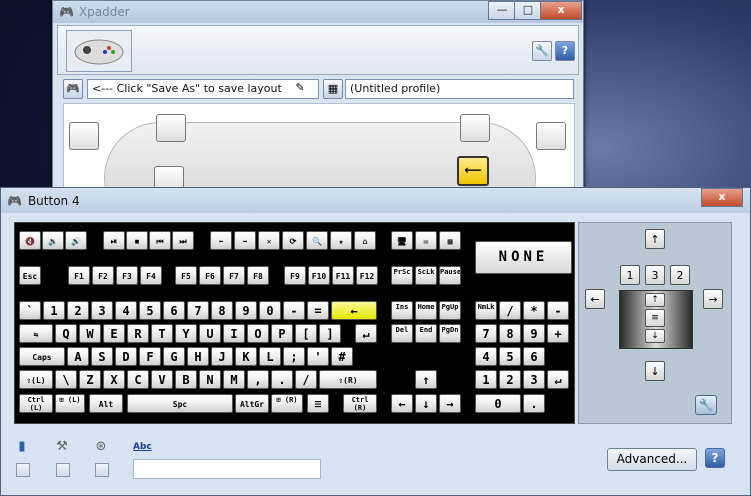 The image size is (751, 496). What do you see at coordinates (341, 240) in the screenshot?
I see `browser-key: ★` at bounding box center [341, 240].